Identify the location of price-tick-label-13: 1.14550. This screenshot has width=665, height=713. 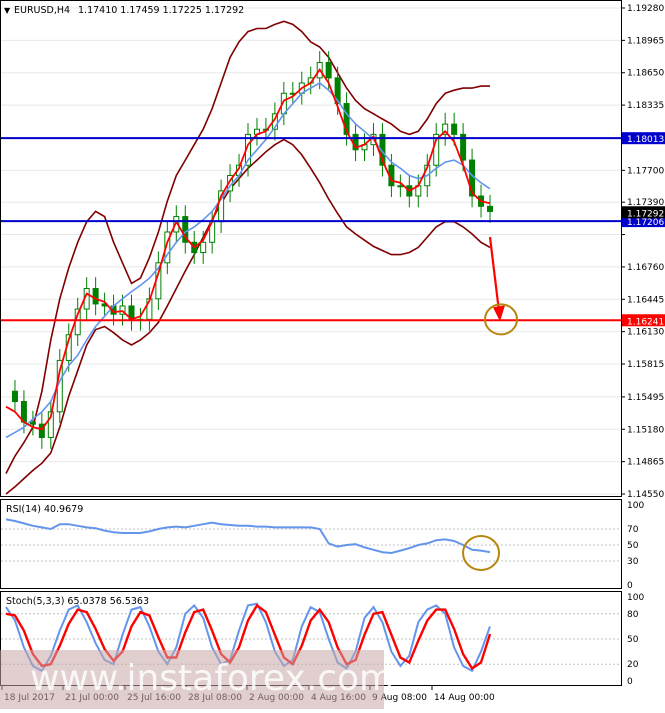
(645, 495).